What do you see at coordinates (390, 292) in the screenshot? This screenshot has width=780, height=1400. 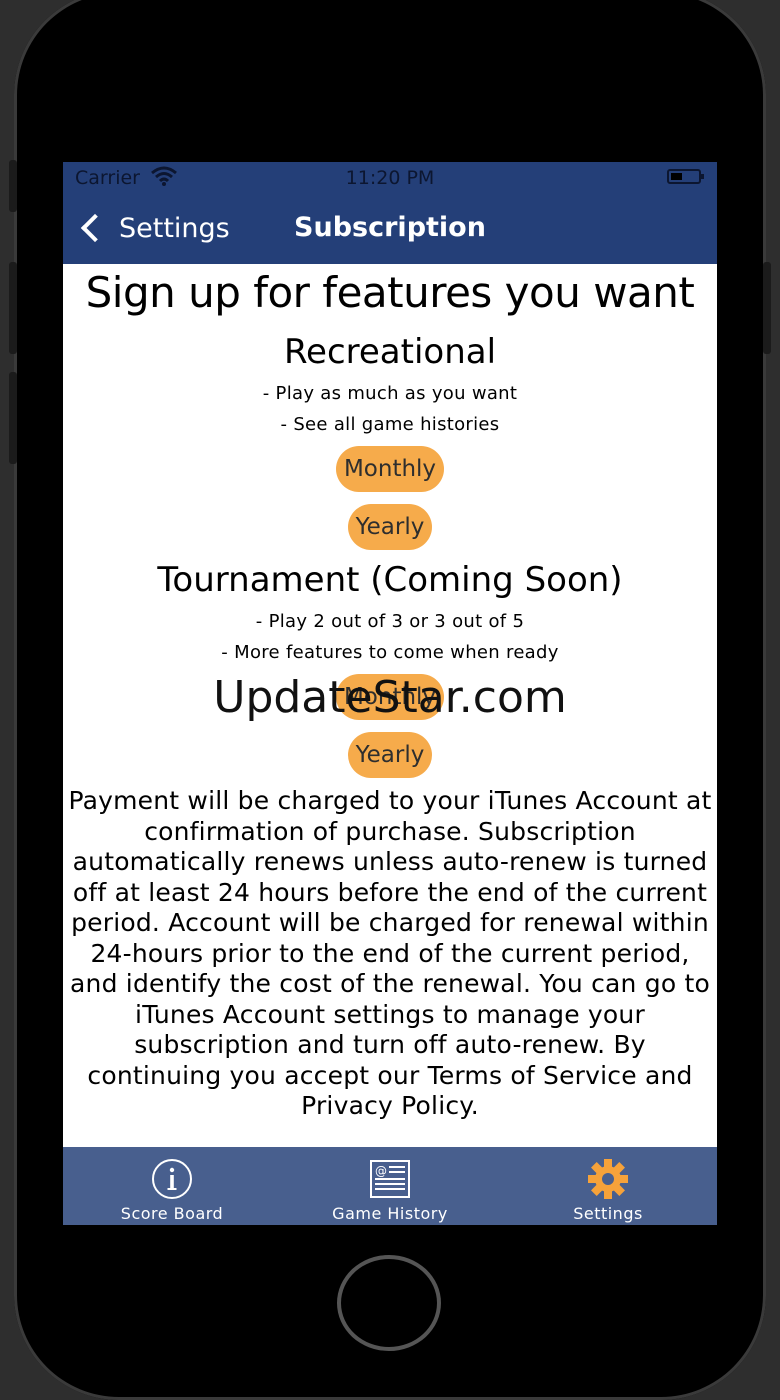 I see `headline: Sign up for features you want` at bounding box center [390, 292].